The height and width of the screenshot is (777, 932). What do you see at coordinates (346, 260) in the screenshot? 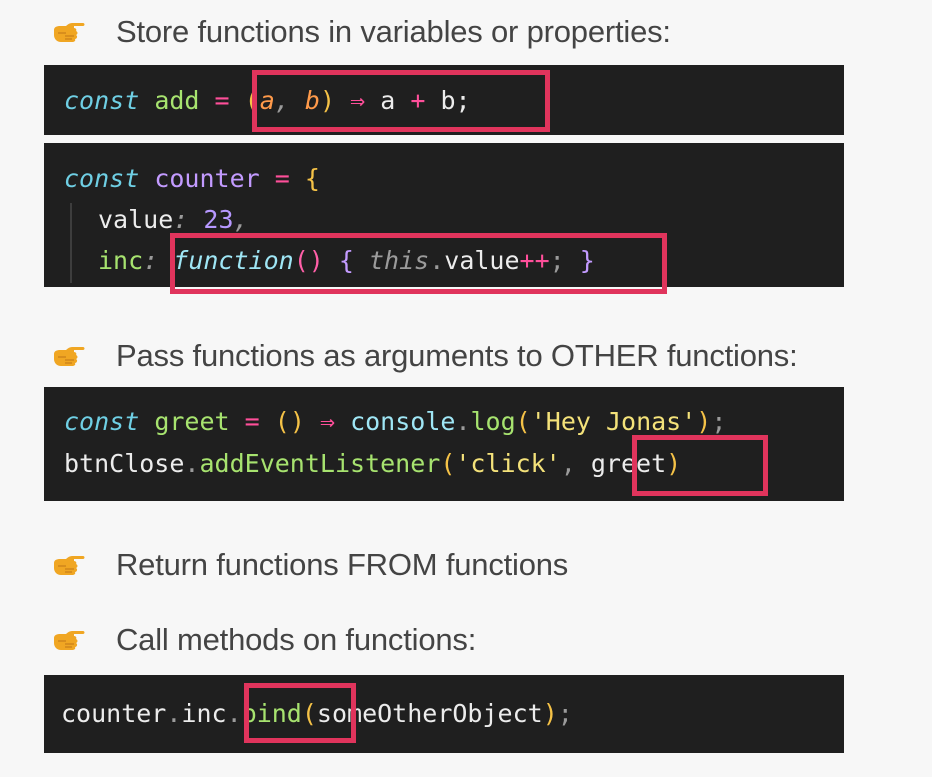
I see `code-line-inc: inc: function() { this.value++; }` at bounding box center [346, 260].